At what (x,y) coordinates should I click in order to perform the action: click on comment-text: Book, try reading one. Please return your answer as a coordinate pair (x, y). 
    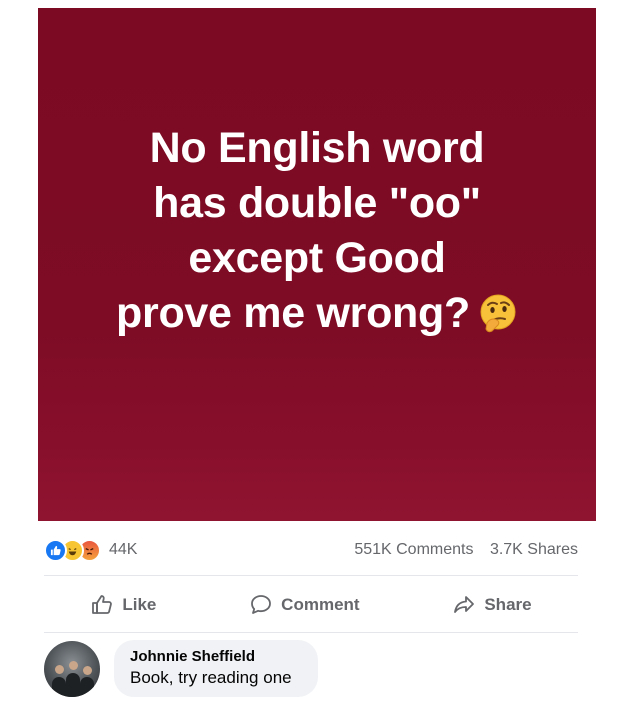
    Looking at the image, I should click on (211, 677).